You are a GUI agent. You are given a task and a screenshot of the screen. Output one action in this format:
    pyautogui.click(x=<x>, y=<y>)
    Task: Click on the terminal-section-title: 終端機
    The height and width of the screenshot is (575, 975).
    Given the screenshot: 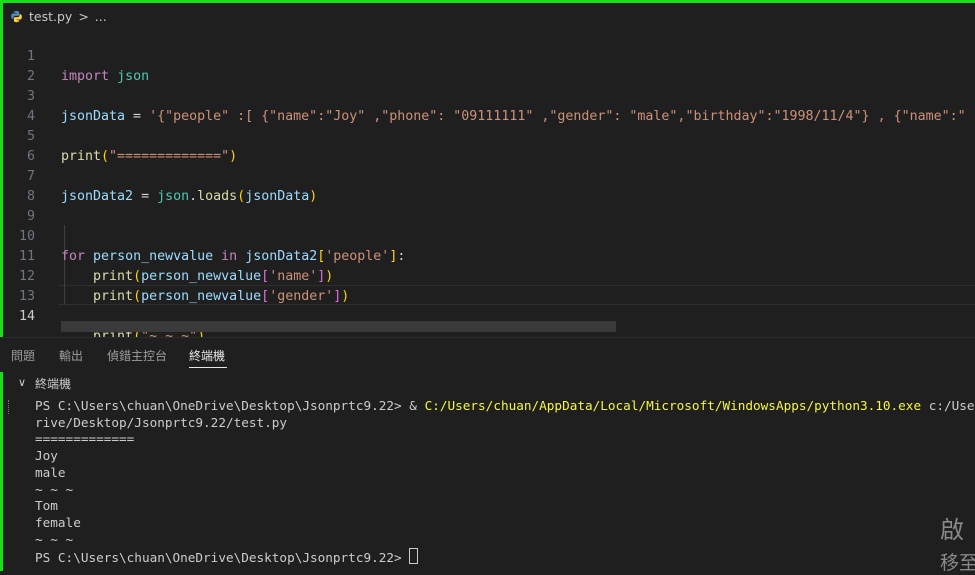 What is the action you would take?
    pyautogui.click(x=53, y=384)
    